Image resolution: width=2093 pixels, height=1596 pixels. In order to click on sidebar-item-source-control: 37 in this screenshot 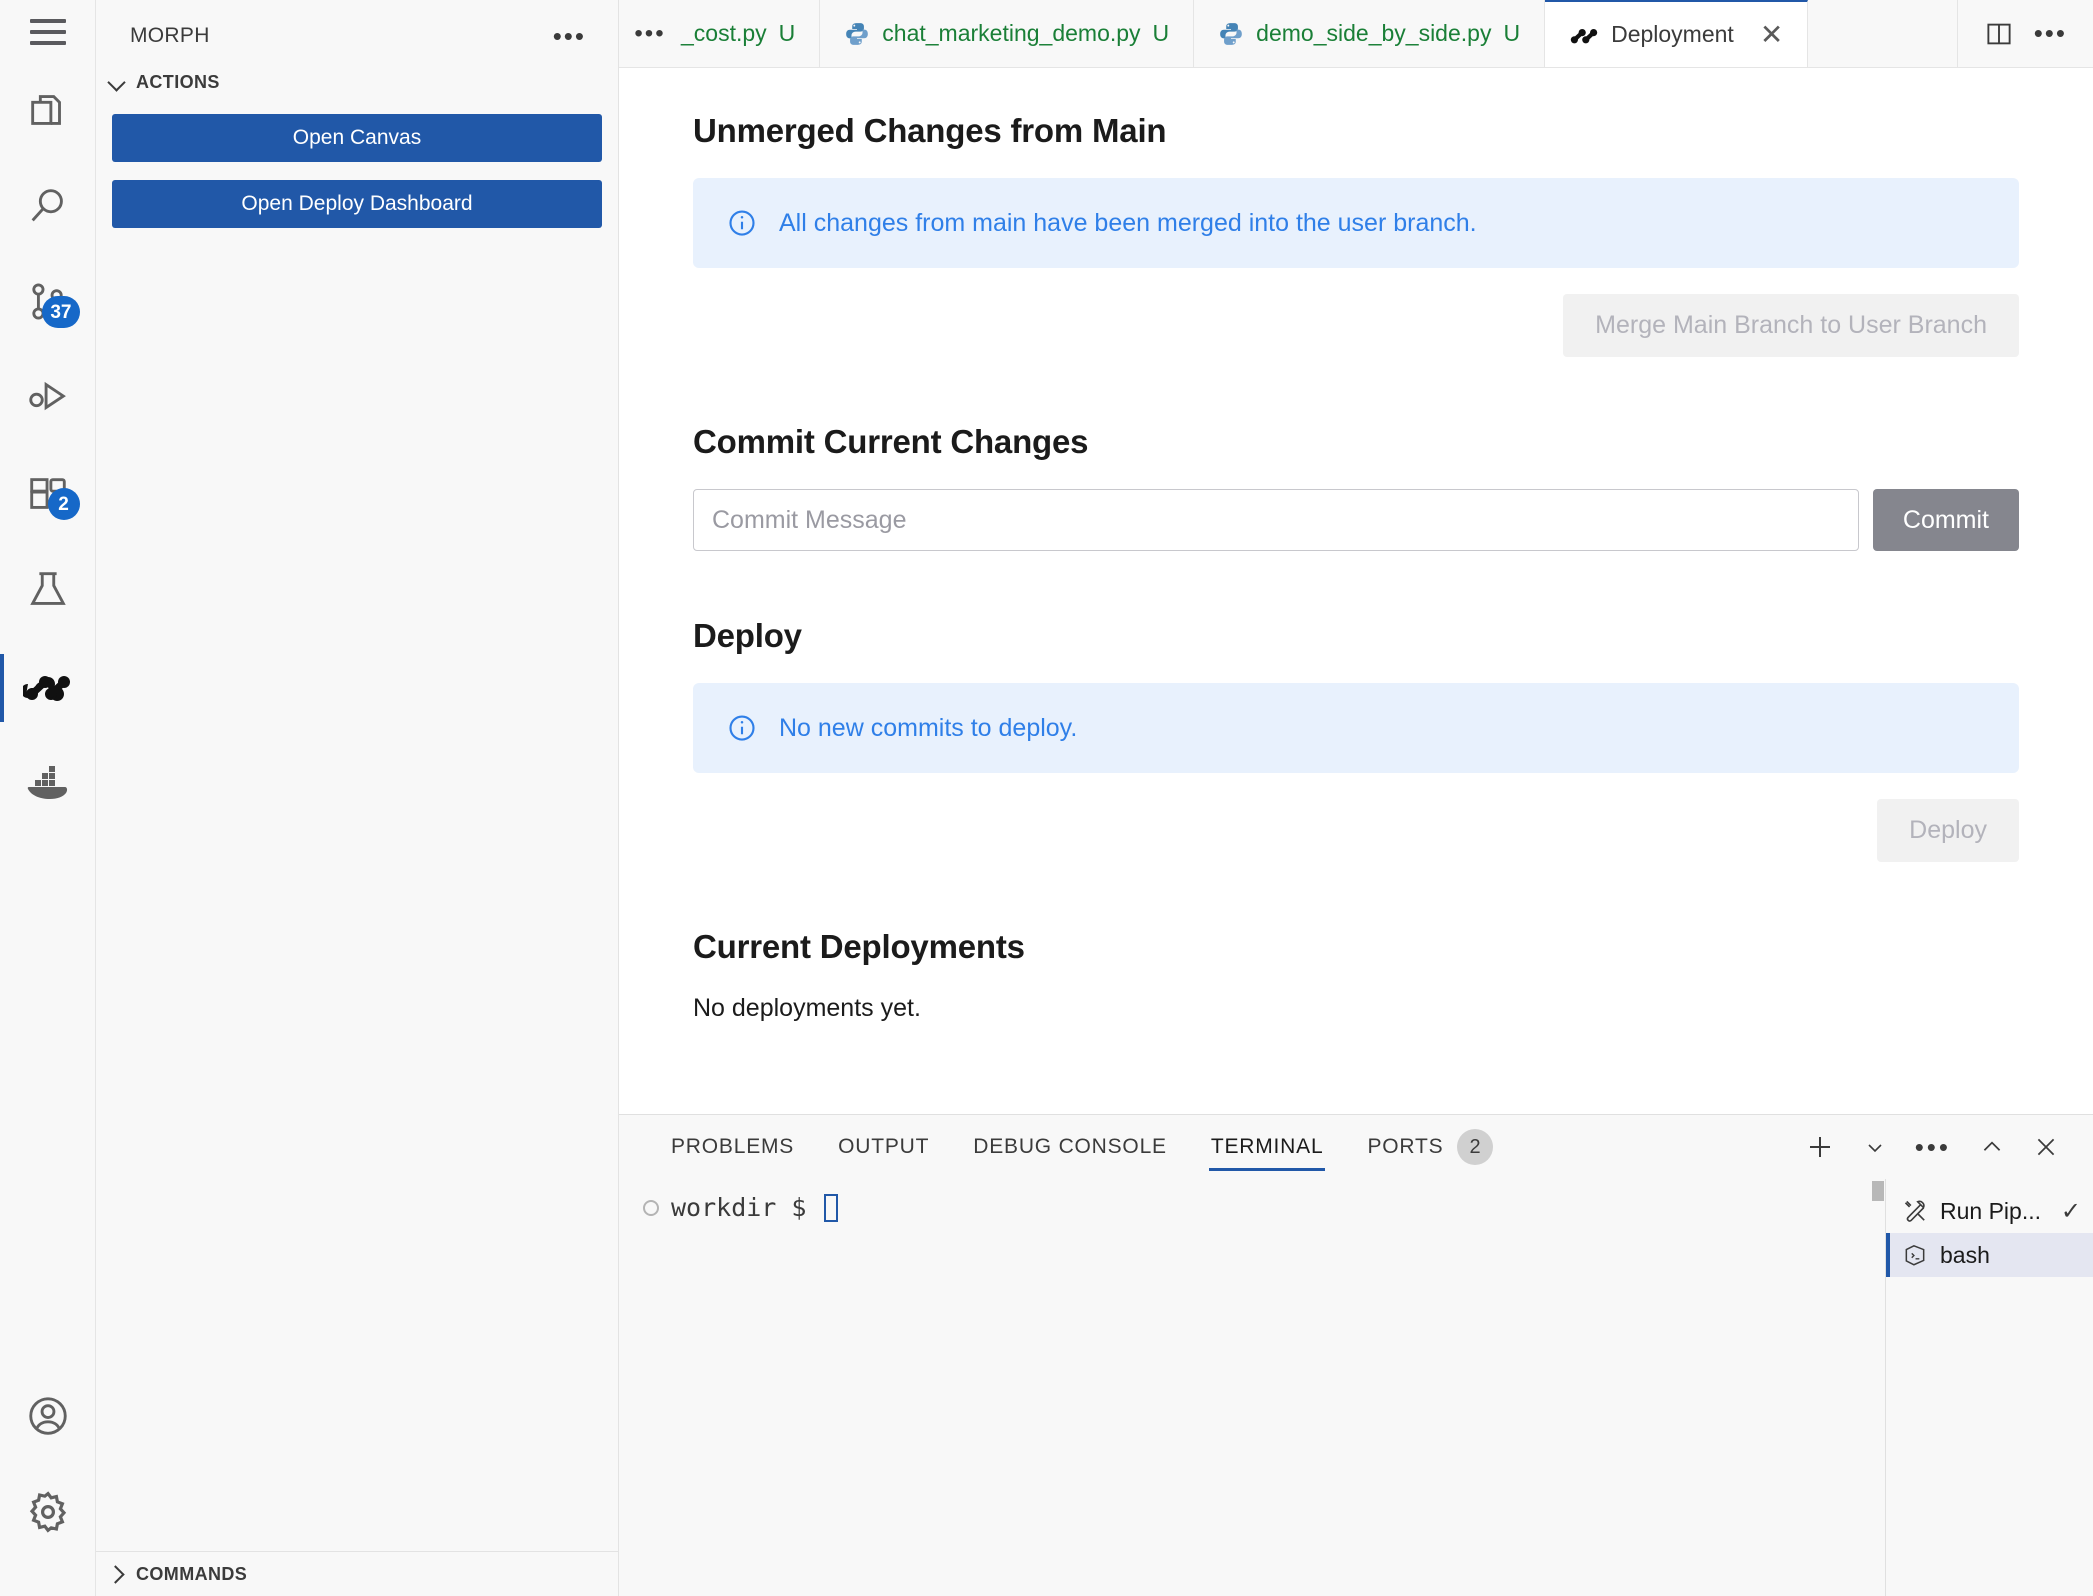, I will do `click(48, 304)`.